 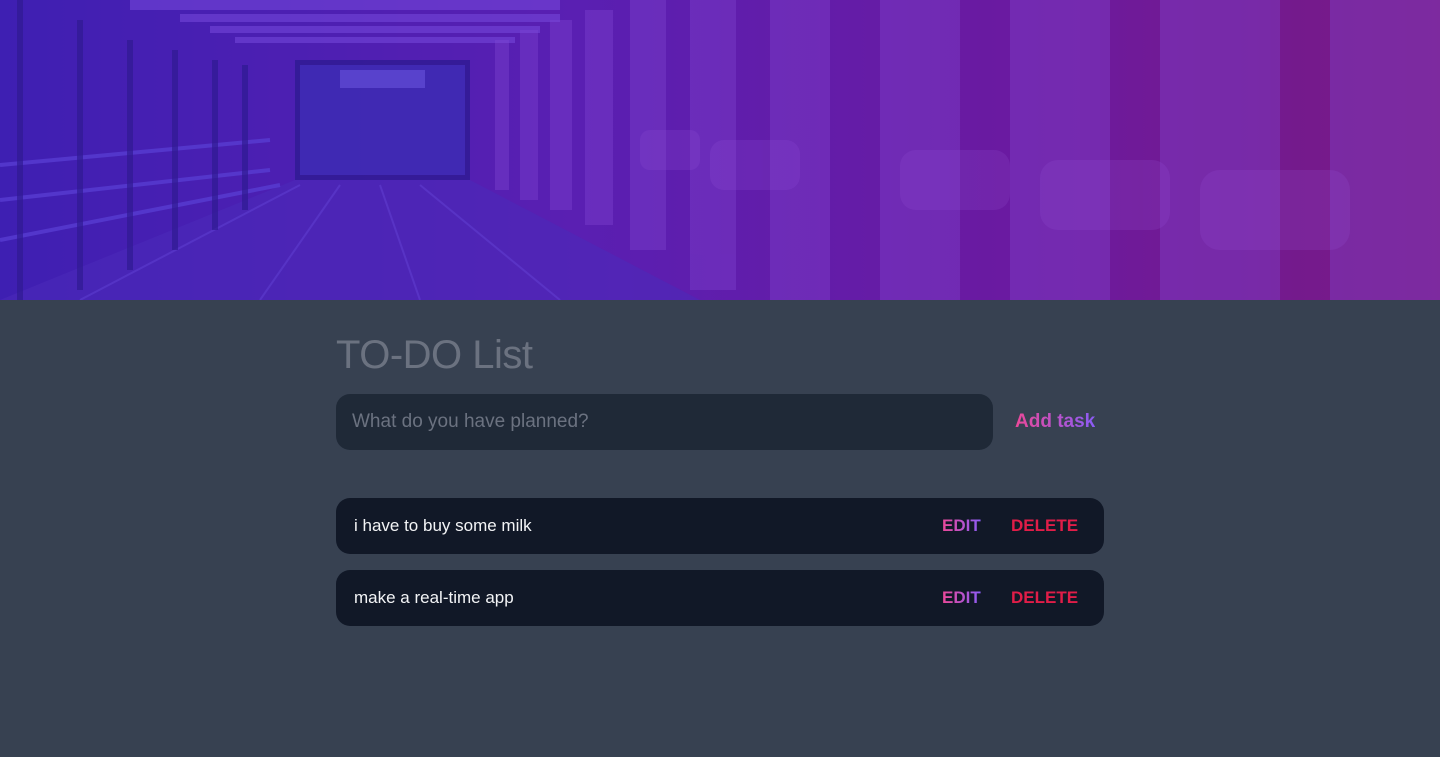 What do you see at coordinates (434, 597) in the screenshot?
I see `task-text: make a real-time app` at bounding box center [434, 597].